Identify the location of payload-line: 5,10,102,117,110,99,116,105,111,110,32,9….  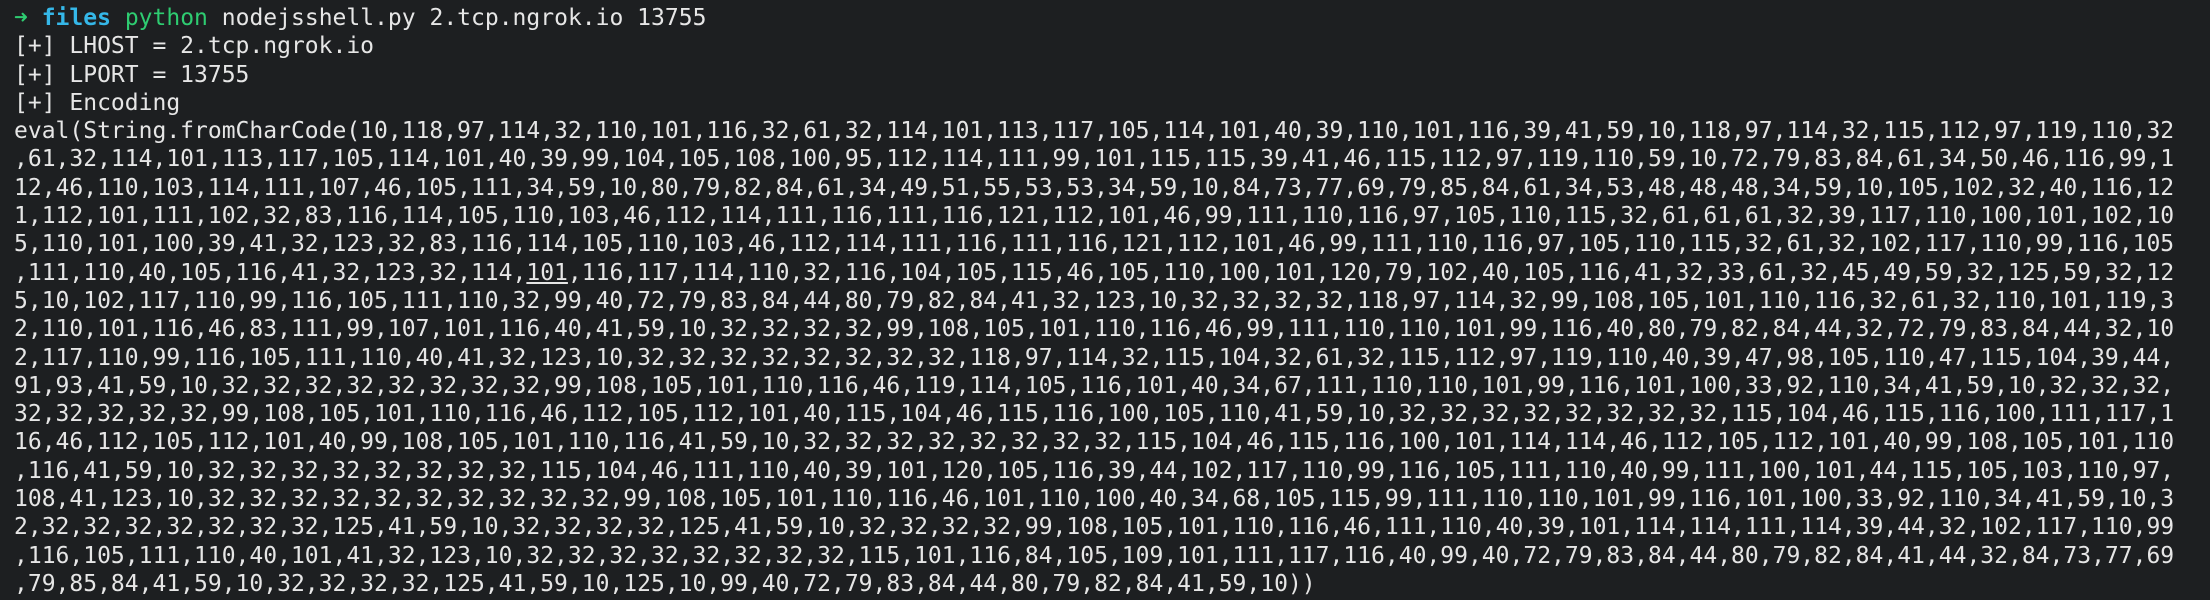
(1094, 300).